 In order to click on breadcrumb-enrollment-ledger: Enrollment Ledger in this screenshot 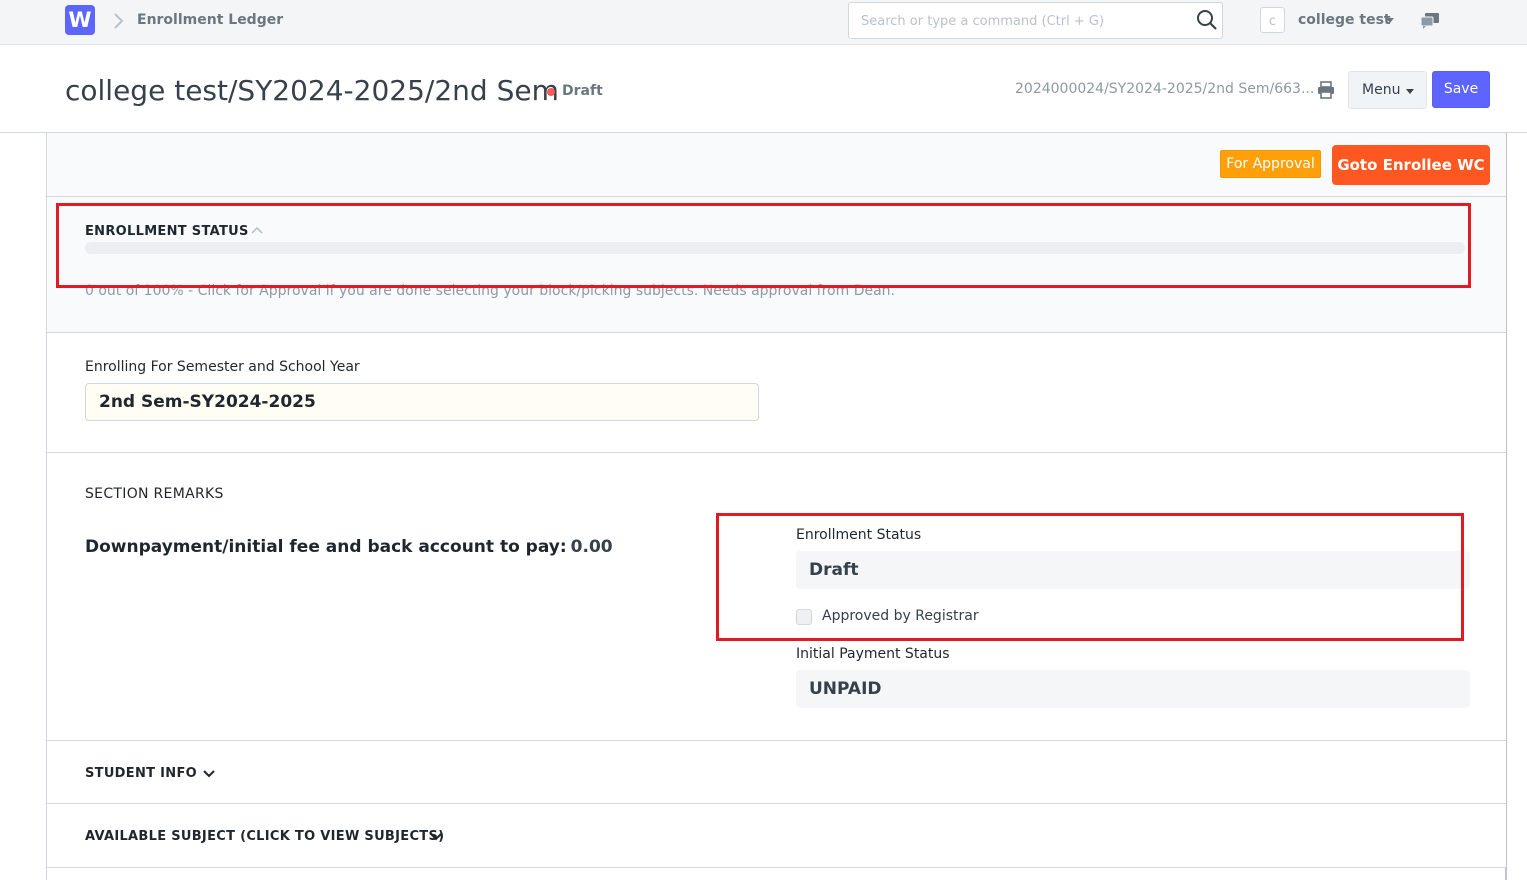, I will do `click(210, 20)`.